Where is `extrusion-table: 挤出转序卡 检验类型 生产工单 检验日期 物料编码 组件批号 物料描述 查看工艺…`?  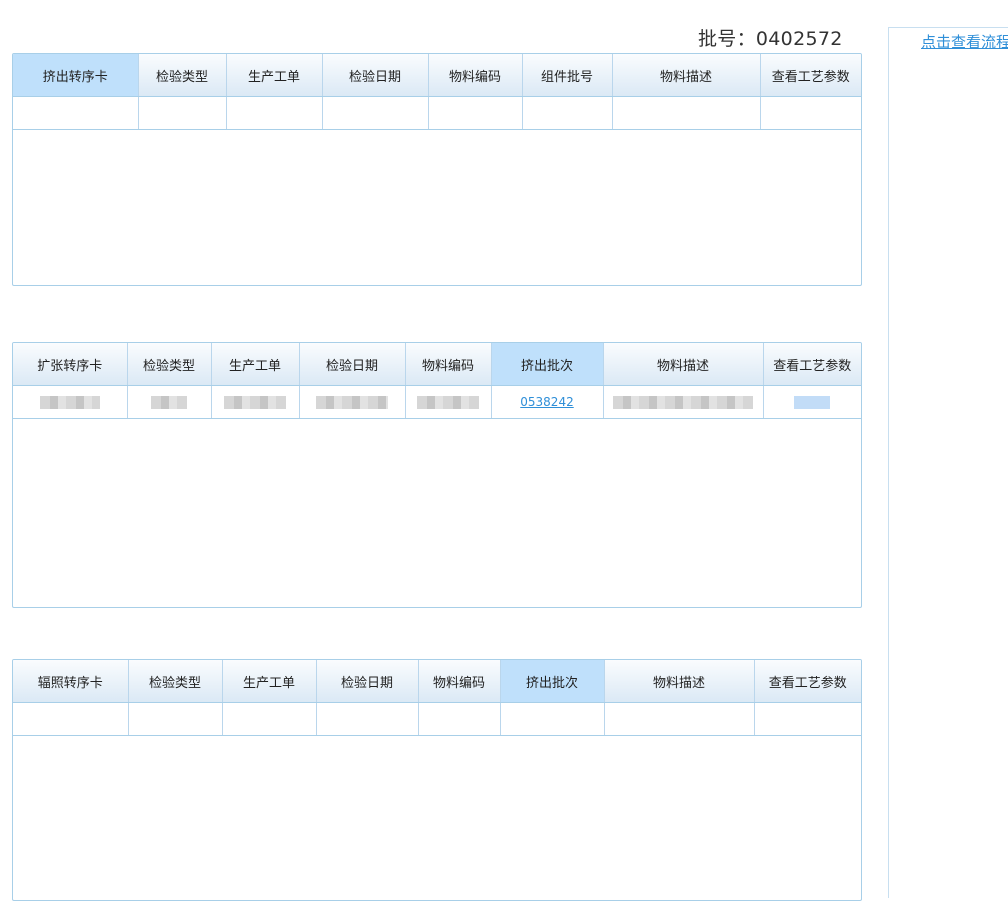 extrusion-table: 挤出转序卡 检验类型 生产工单 检验日期 物料编码 组件批号 物料描述 查看工艺… is located at coordinates (437, 92).